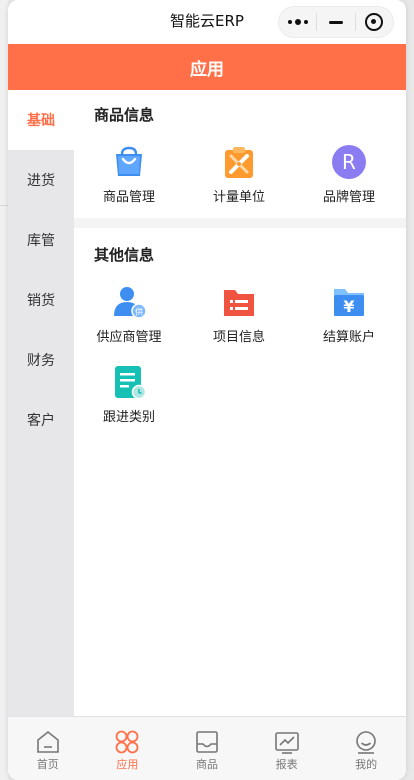 Image resolution: width=414 pixels, height=780 pixels. I want to click on registered-brand-icon: R, so click(349, 162).